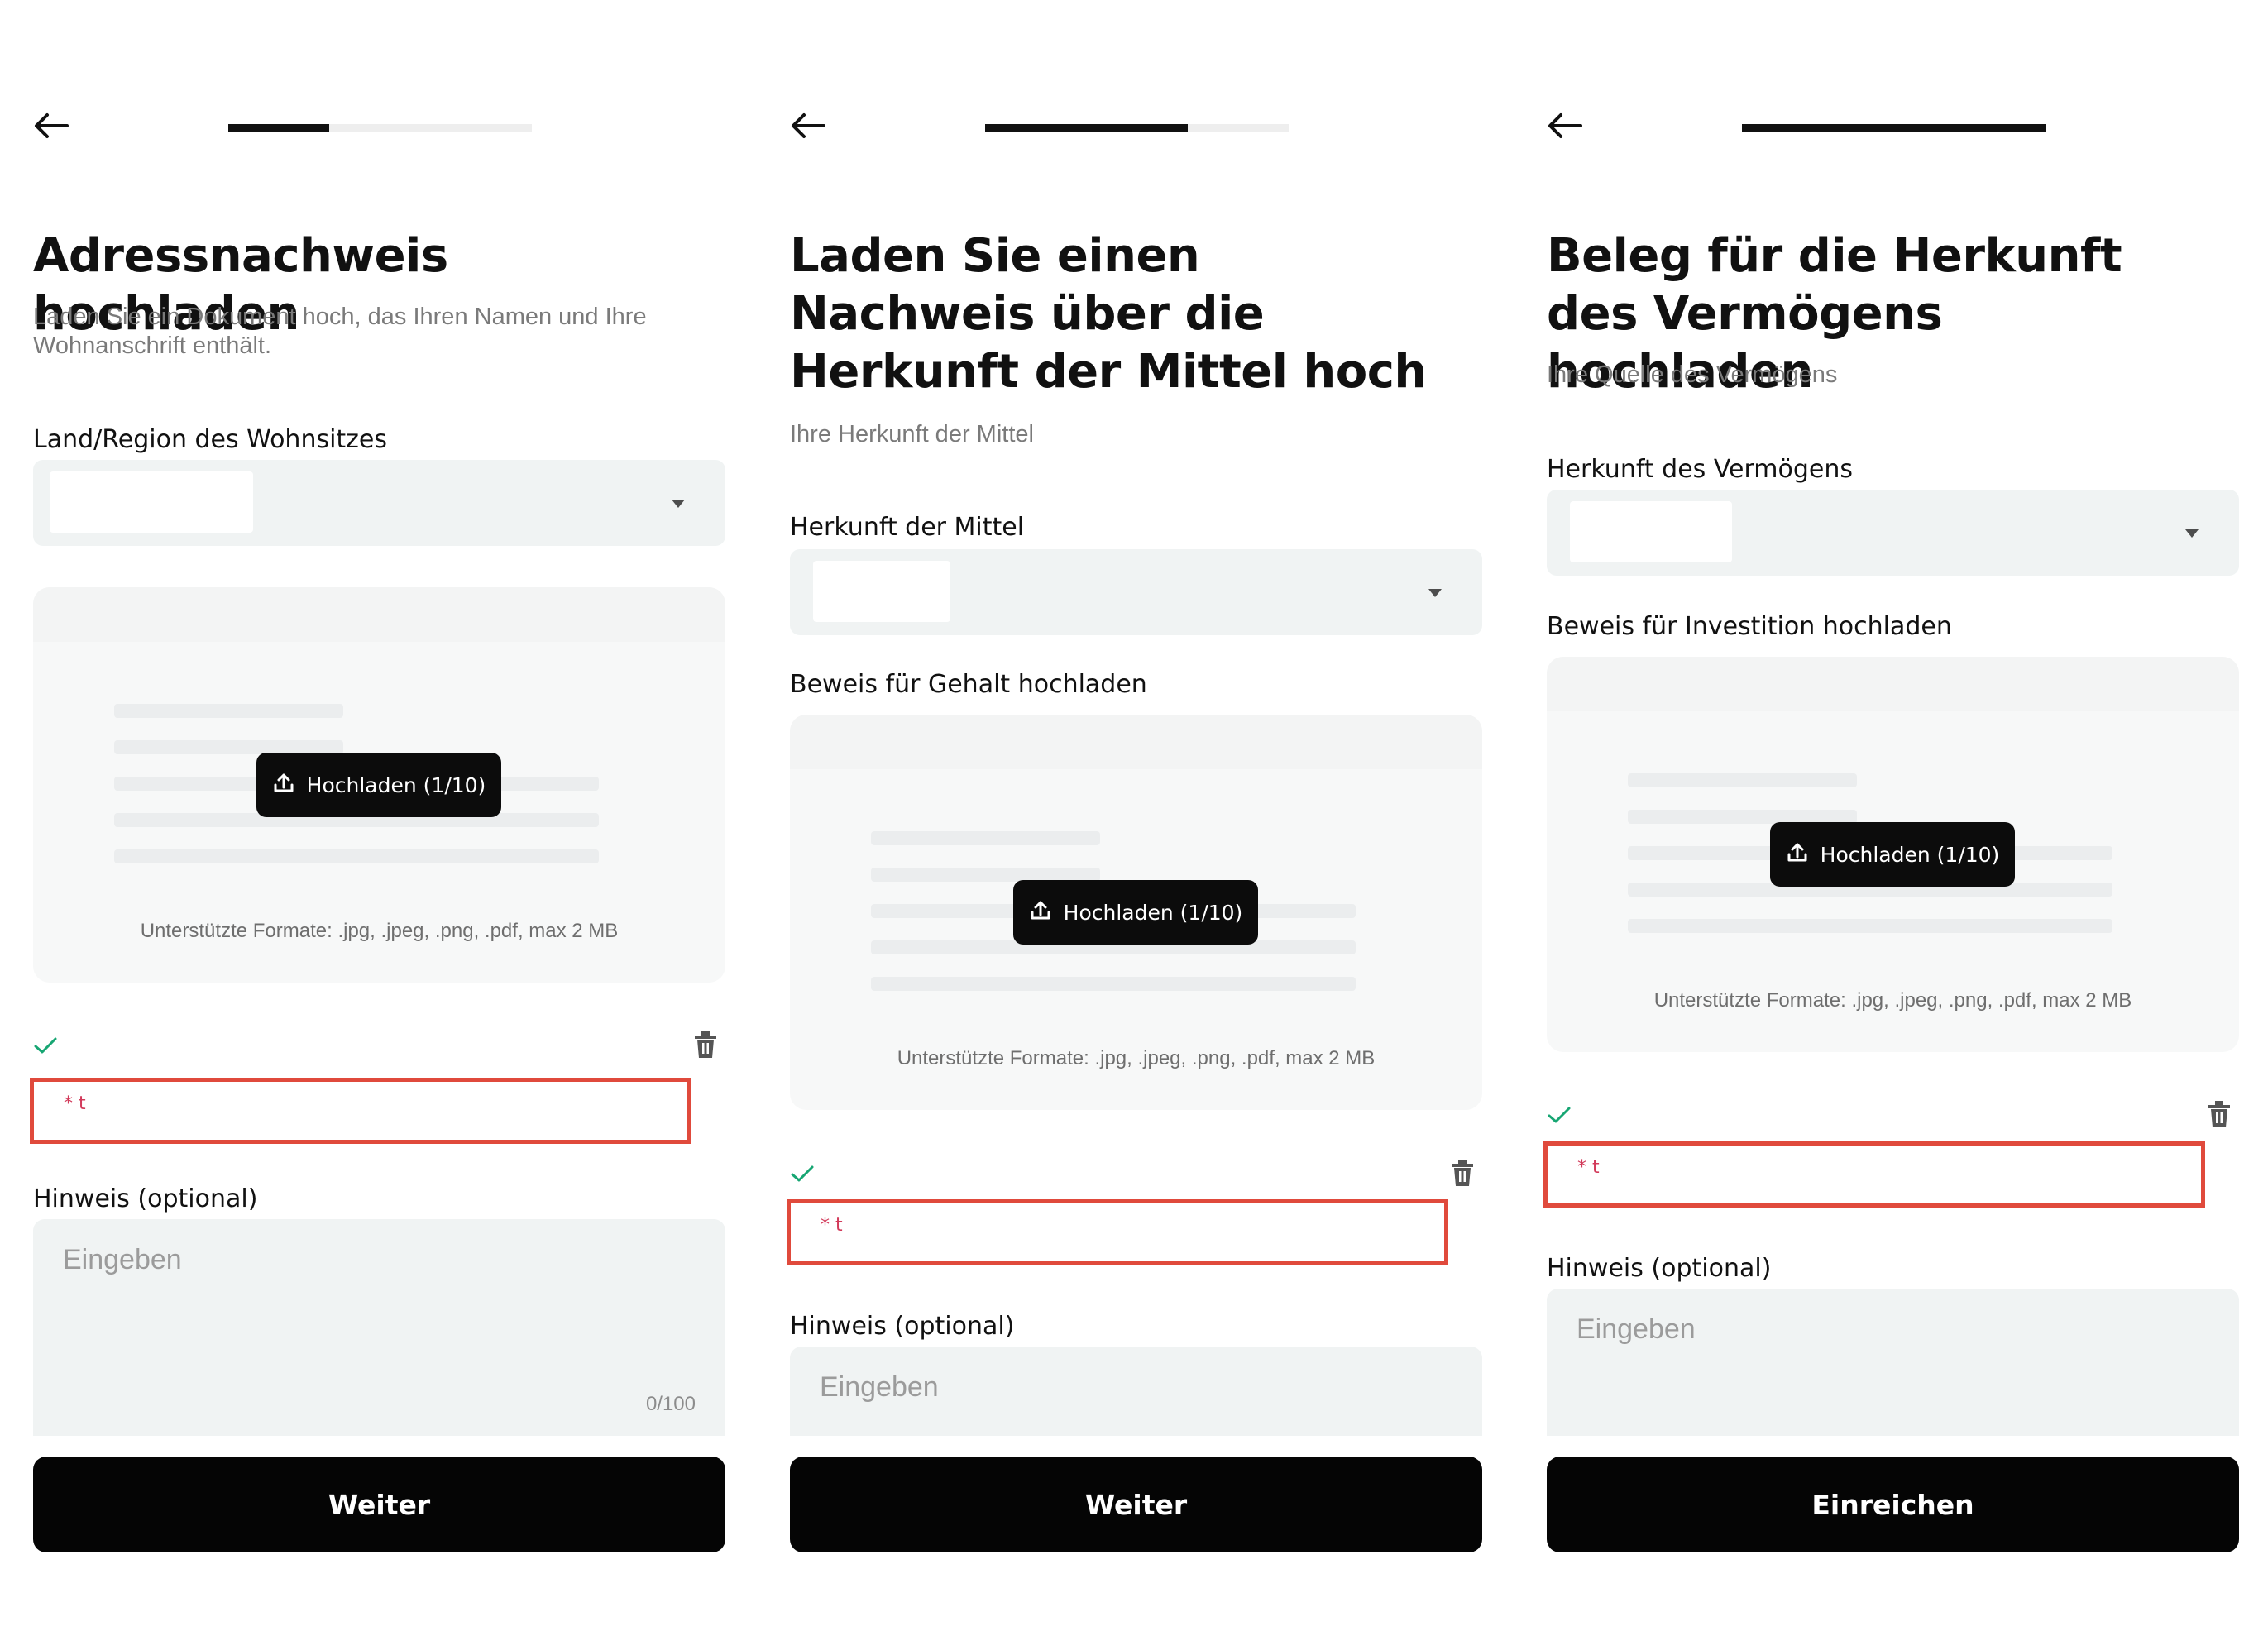  Describe the element at coordinates (670, 1404) in the screenshot. I see `note-counter: 0/100` at that location.